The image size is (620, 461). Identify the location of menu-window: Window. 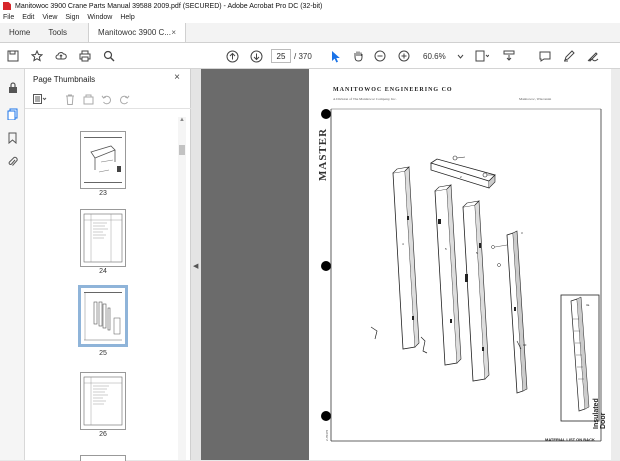
(99, 17).